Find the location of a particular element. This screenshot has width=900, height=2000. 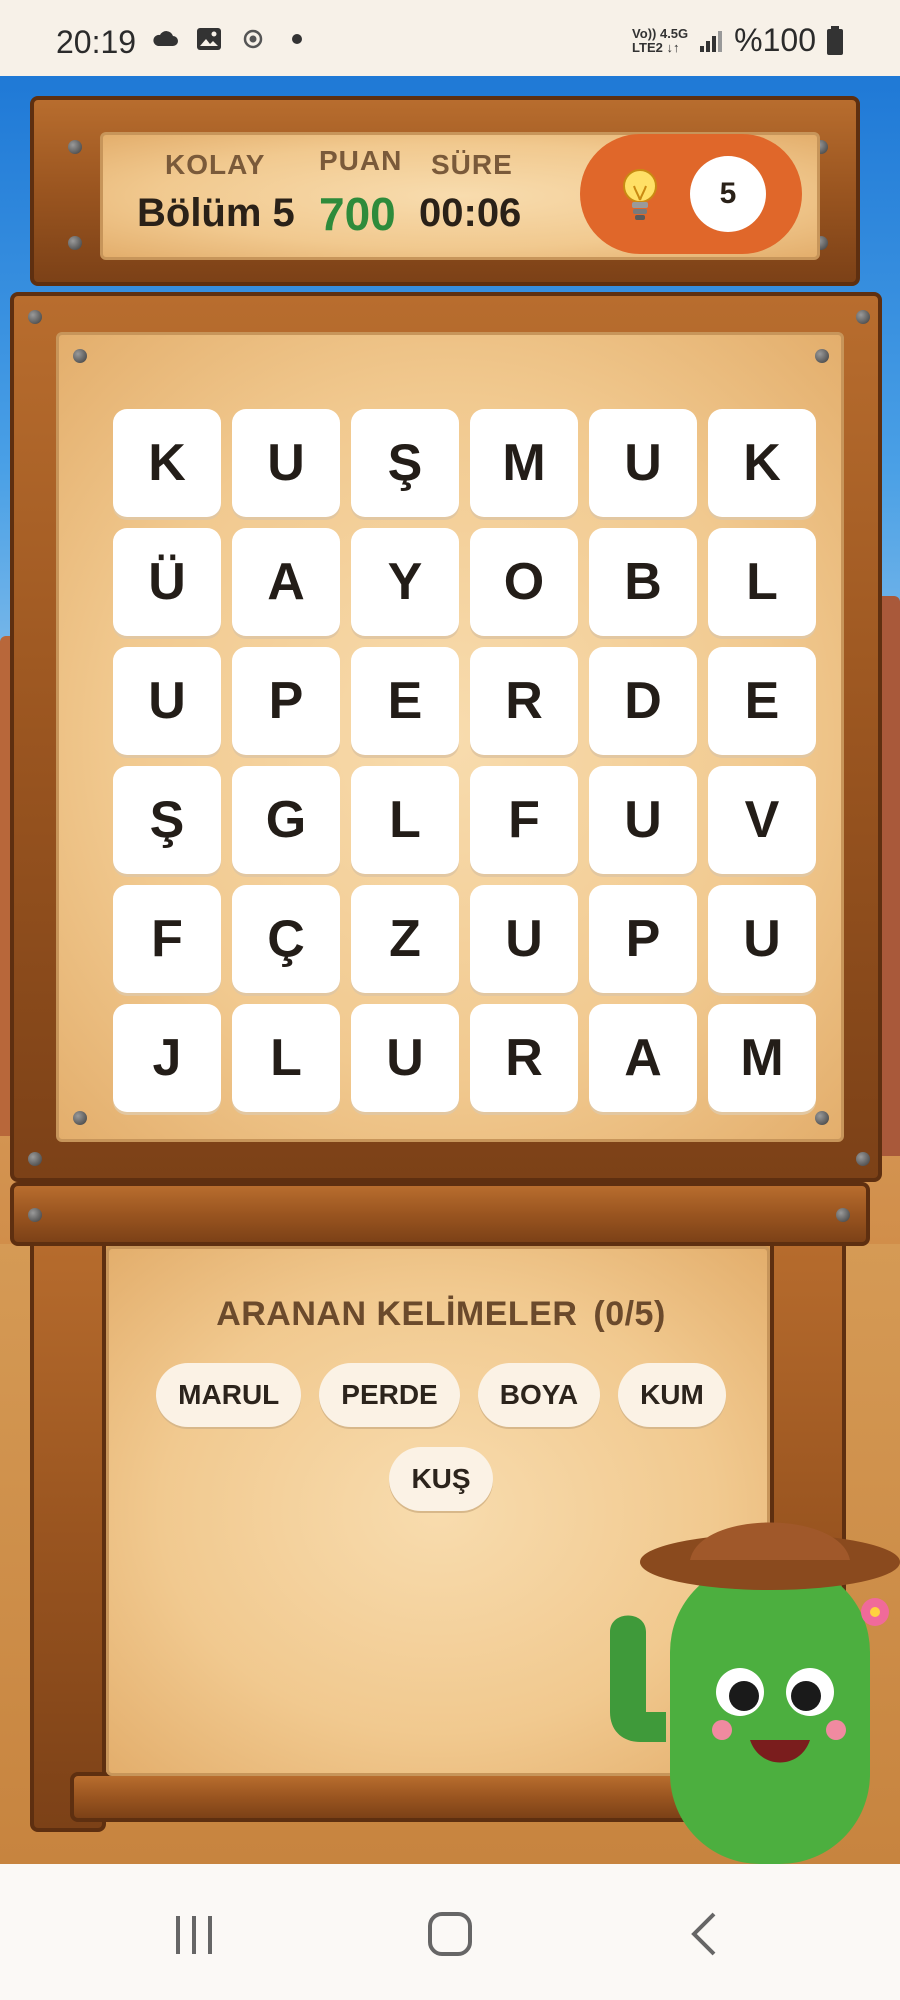

hint-button: 5 is located at coordinates (691, 194).